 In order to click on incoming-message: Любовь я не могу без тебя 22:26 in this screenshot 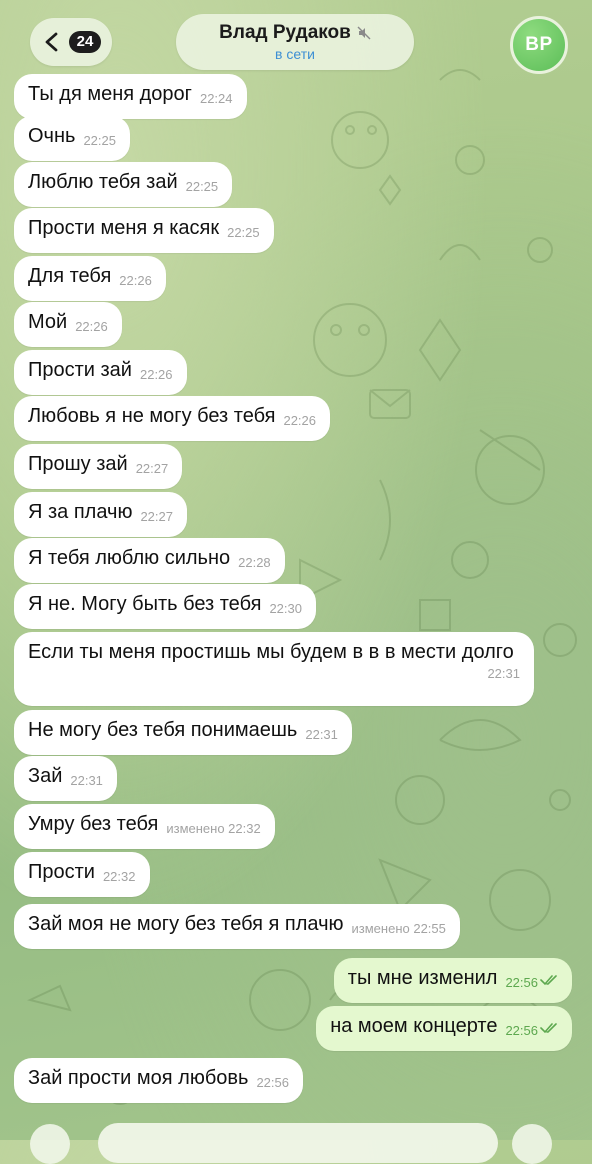, I will do `click(172, 418)`.